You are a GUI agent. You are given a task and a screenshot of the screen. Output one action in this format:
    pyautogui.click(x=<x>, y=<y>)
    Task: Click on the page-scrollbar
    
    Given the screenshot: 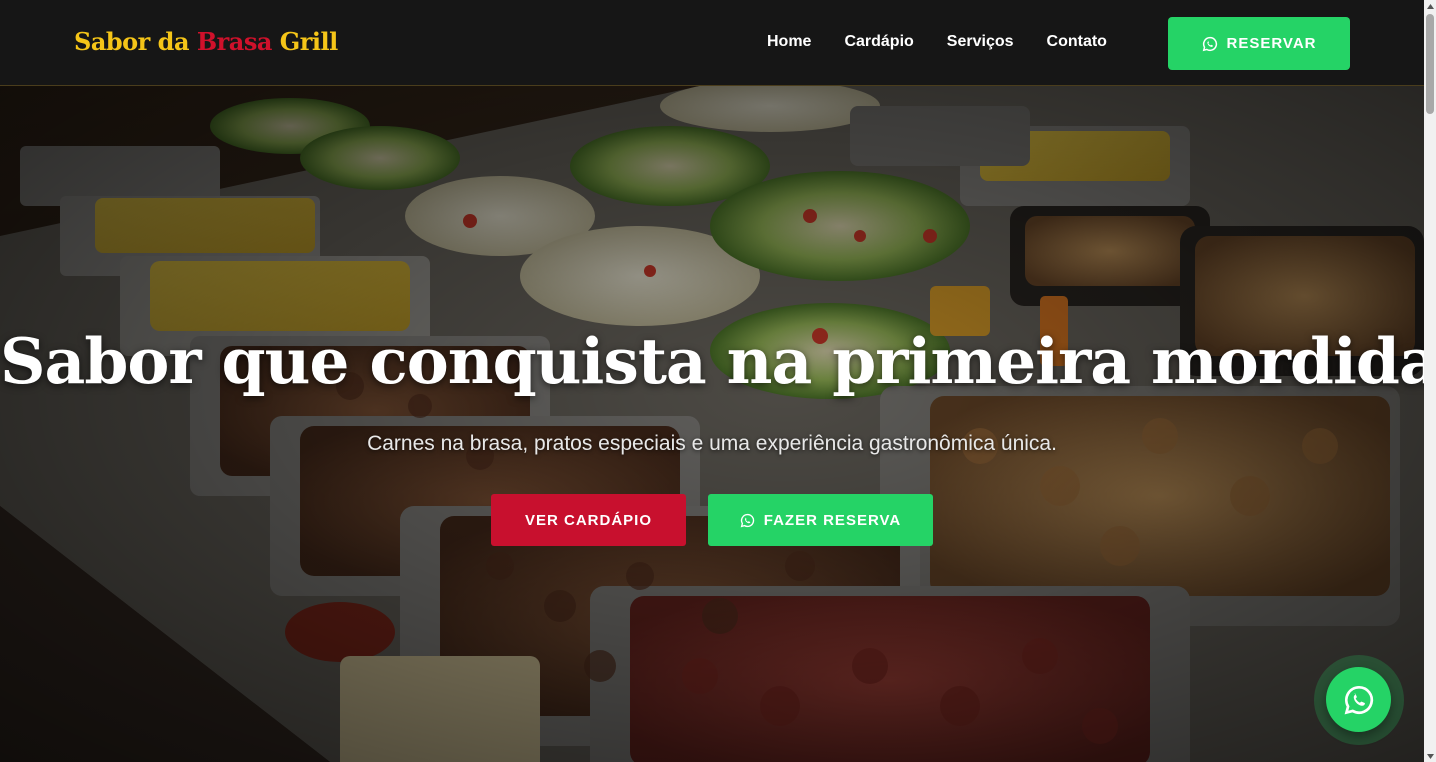 What is the action you would take?
    pyautogui.click(x=1430, y=381)
    